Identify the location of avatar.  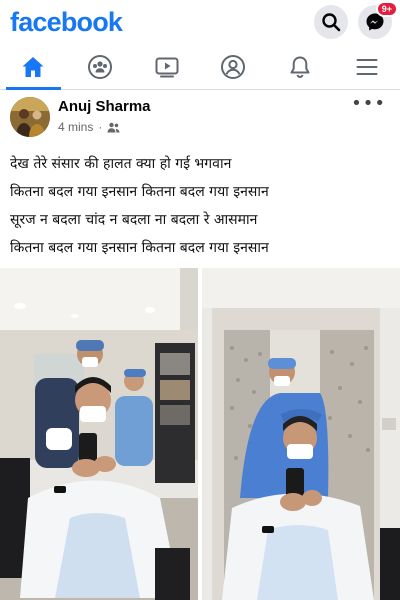
(30, 117).